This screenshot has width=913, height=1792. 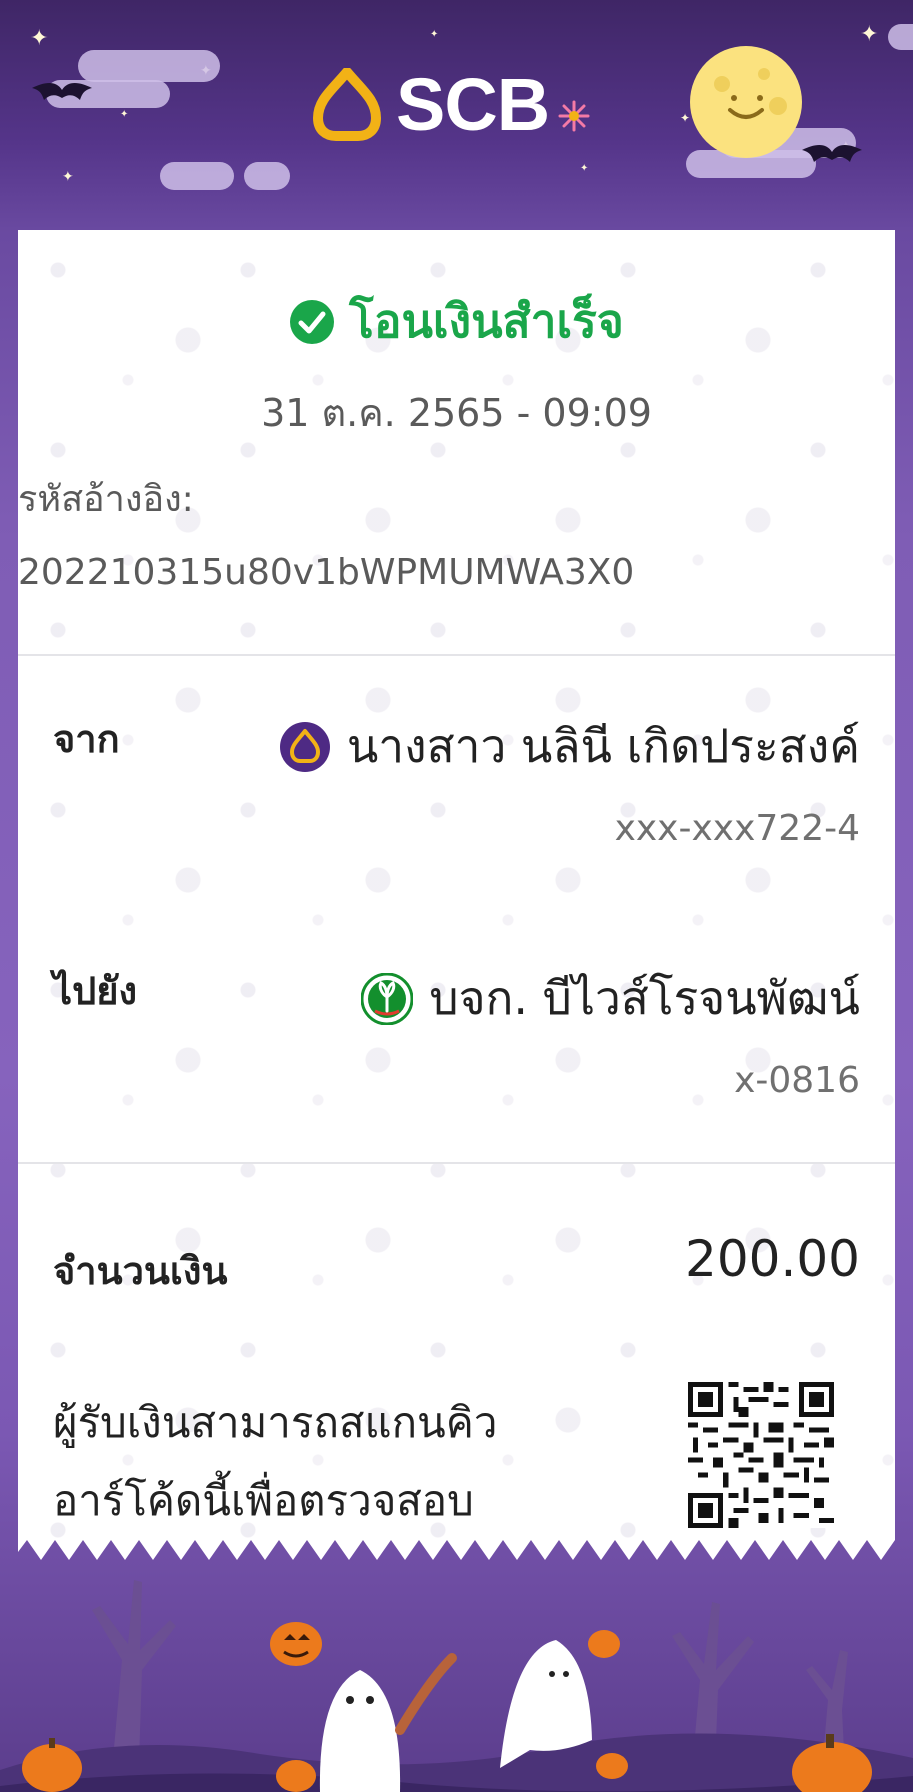 I want to click on scb-logo: SCB, so click(x=451, y=104).